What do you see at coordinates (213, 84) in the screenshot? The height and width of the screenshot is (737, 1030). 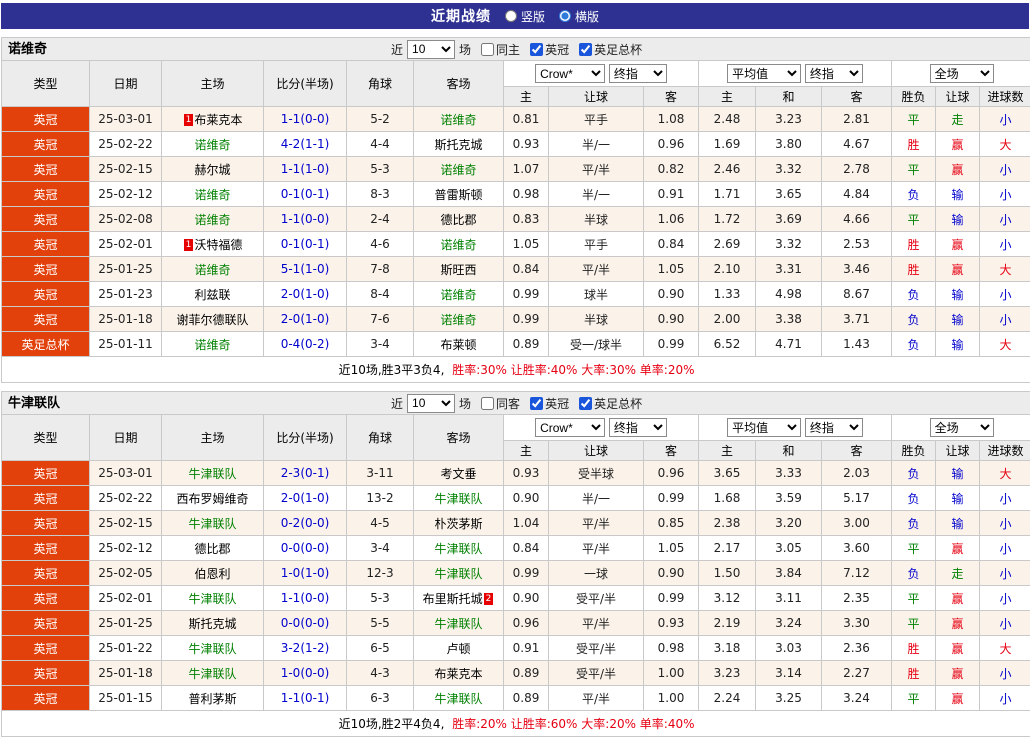 I see `col-home: 主场` at bounding box center [213, 84].